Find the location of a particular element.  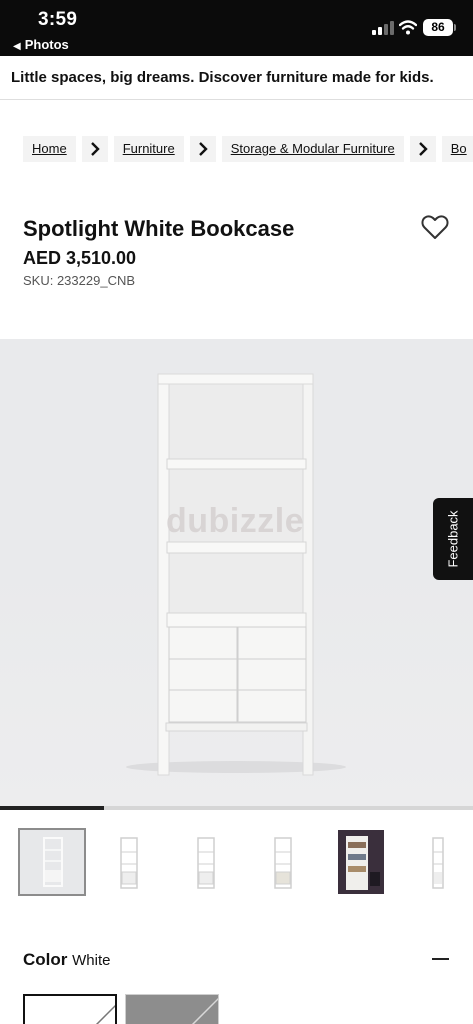

back-to-photos-link: ◀ Photos is located at coordinates (41, 44).